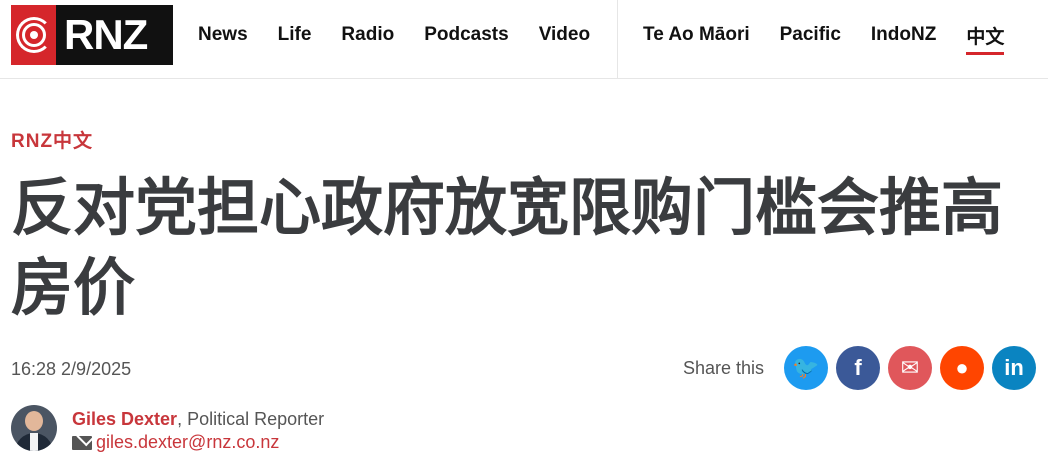 The image size is (1048, 474). I want to click on facebook-icon: f, so click(858, 368).